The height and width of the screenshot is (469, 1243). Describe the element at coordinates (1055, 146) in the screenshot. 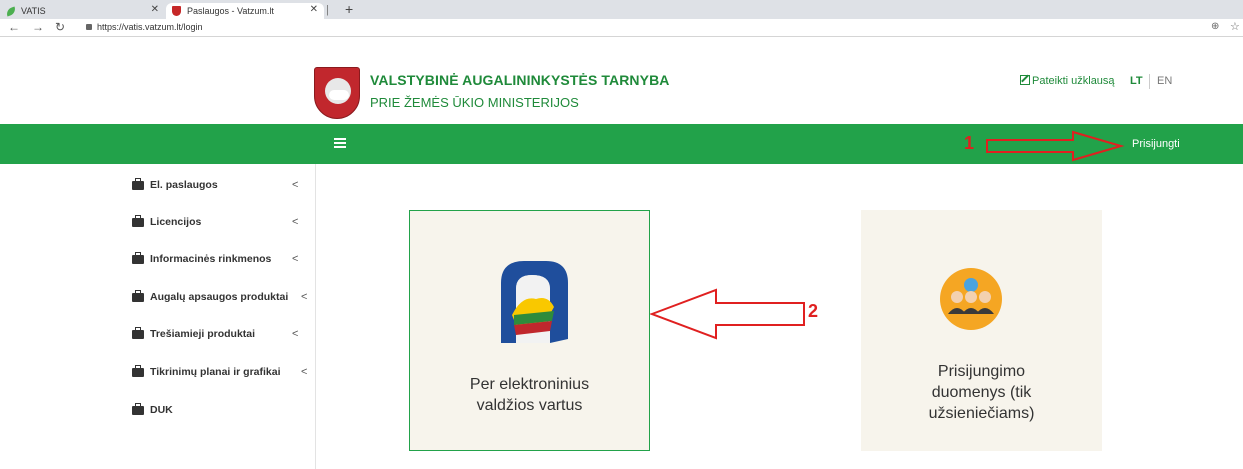

I see `annotation-arrow-1-icon` at that location.